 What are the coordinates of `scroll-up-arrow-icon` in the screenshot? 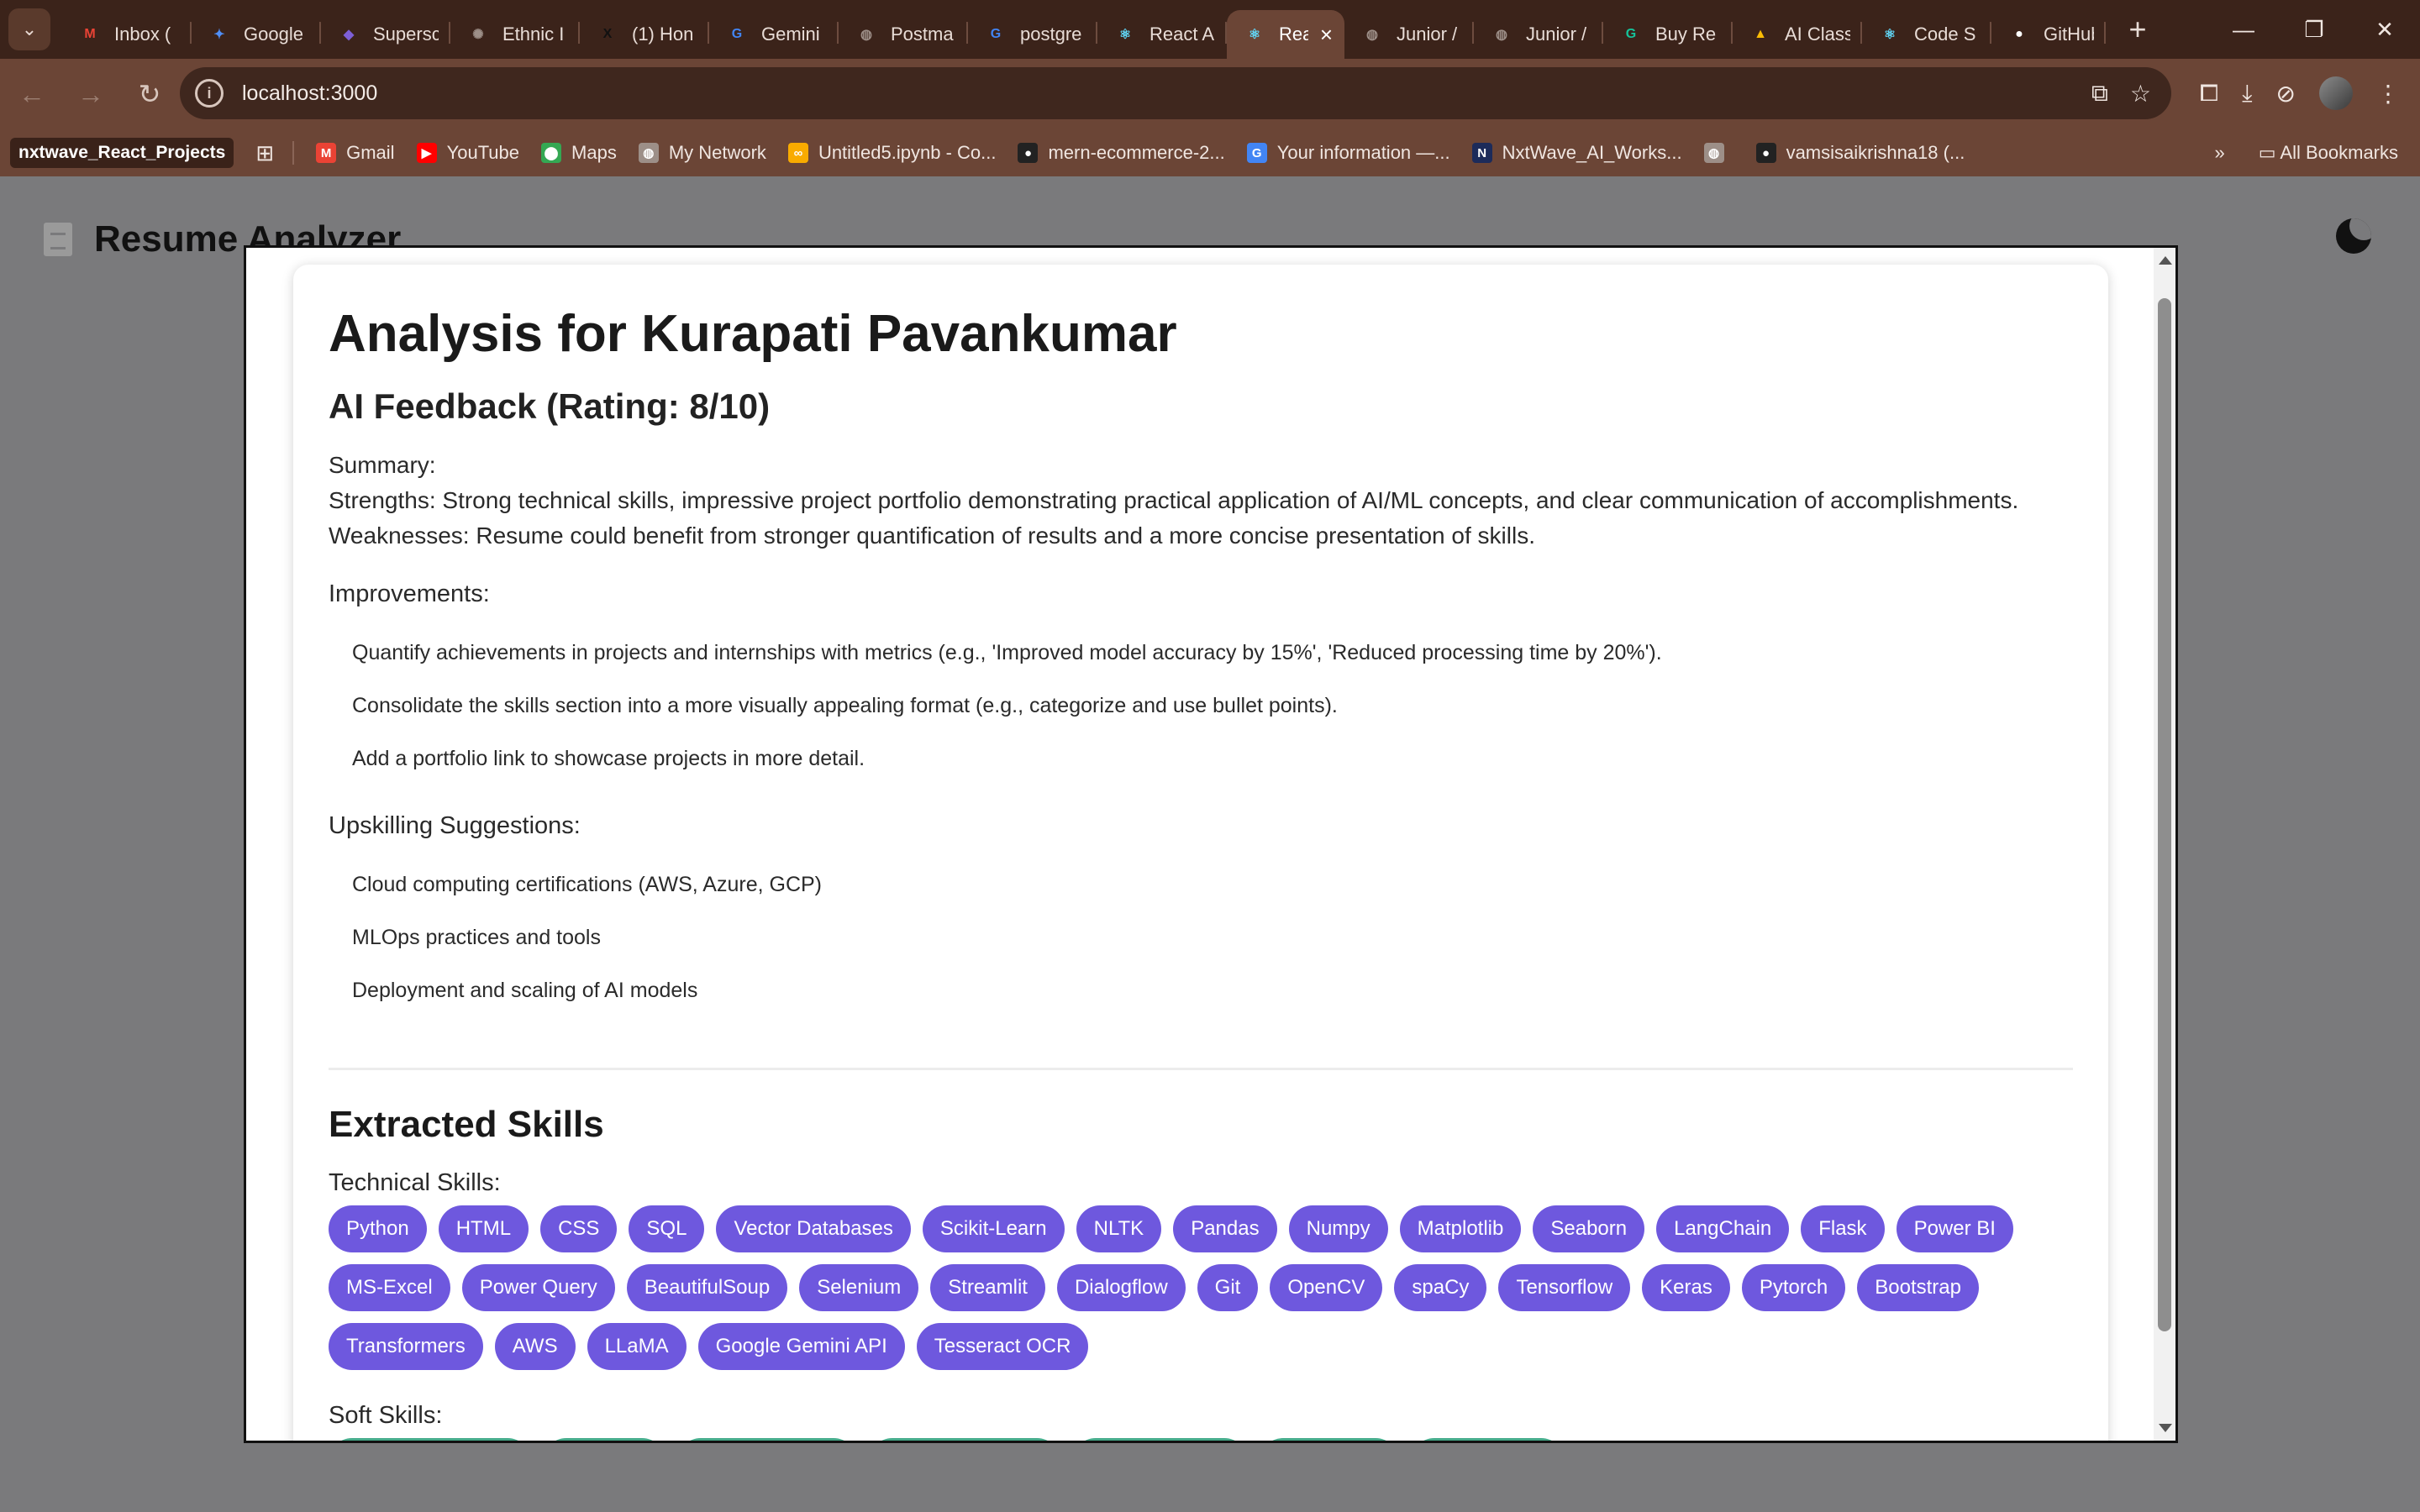 It's located at (2165, 260).